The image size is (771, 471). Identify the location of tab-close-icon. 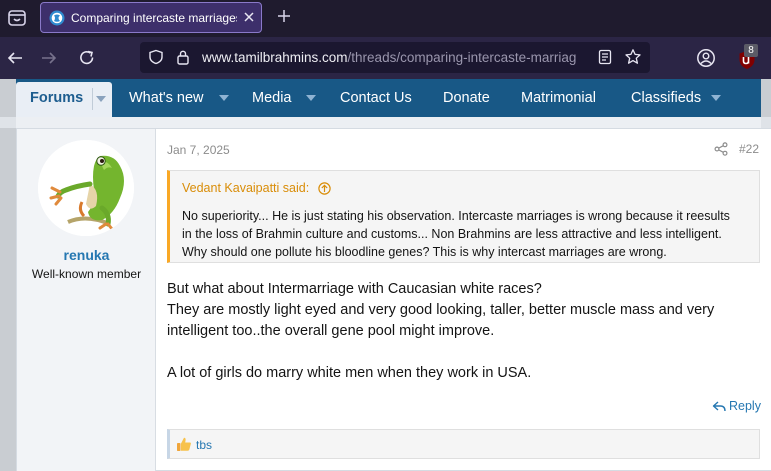
(249, 17).